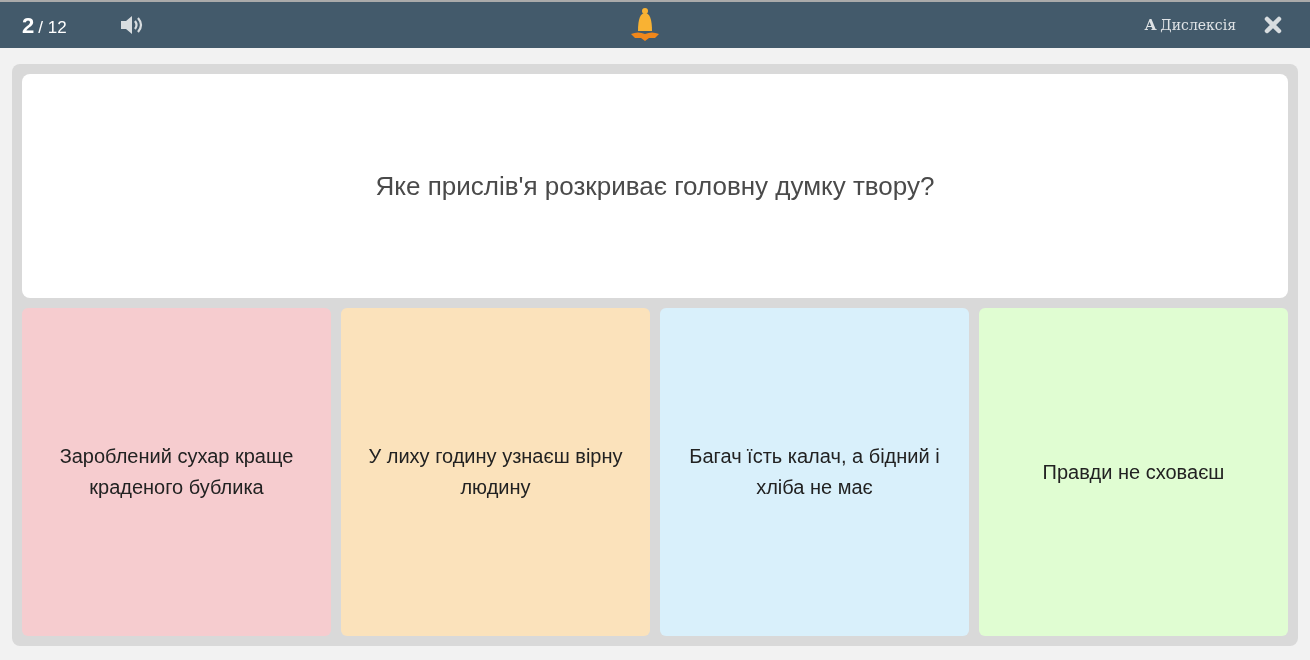 This screenshot has height=660, width=1310. What do you see at coordinates (28, 25) in the screenshot?
I see `question-number: 2` at bounding box center [28, 25].